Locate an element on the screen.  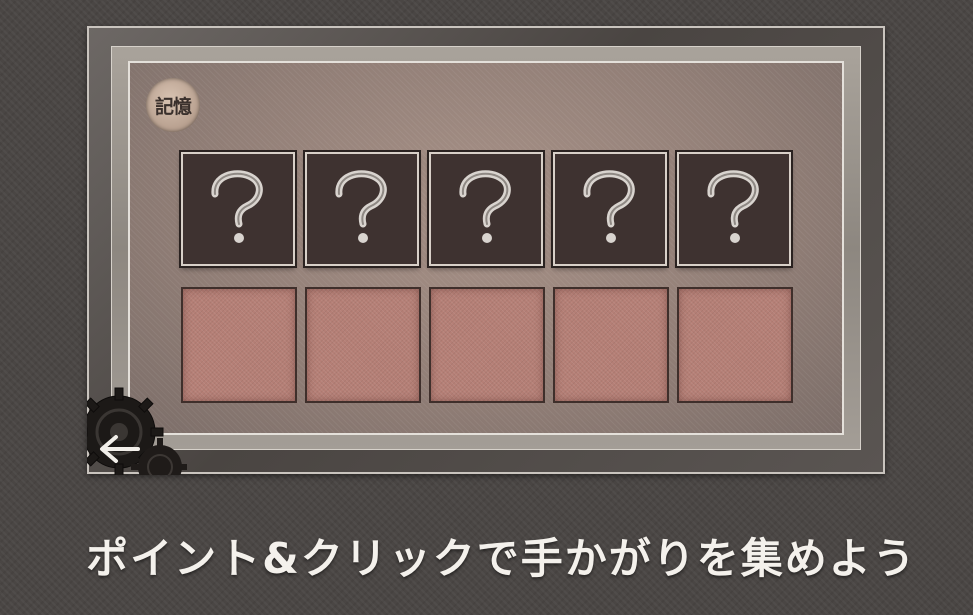
memory-badge-button: 記憶 is located at coordinates (173, 105).